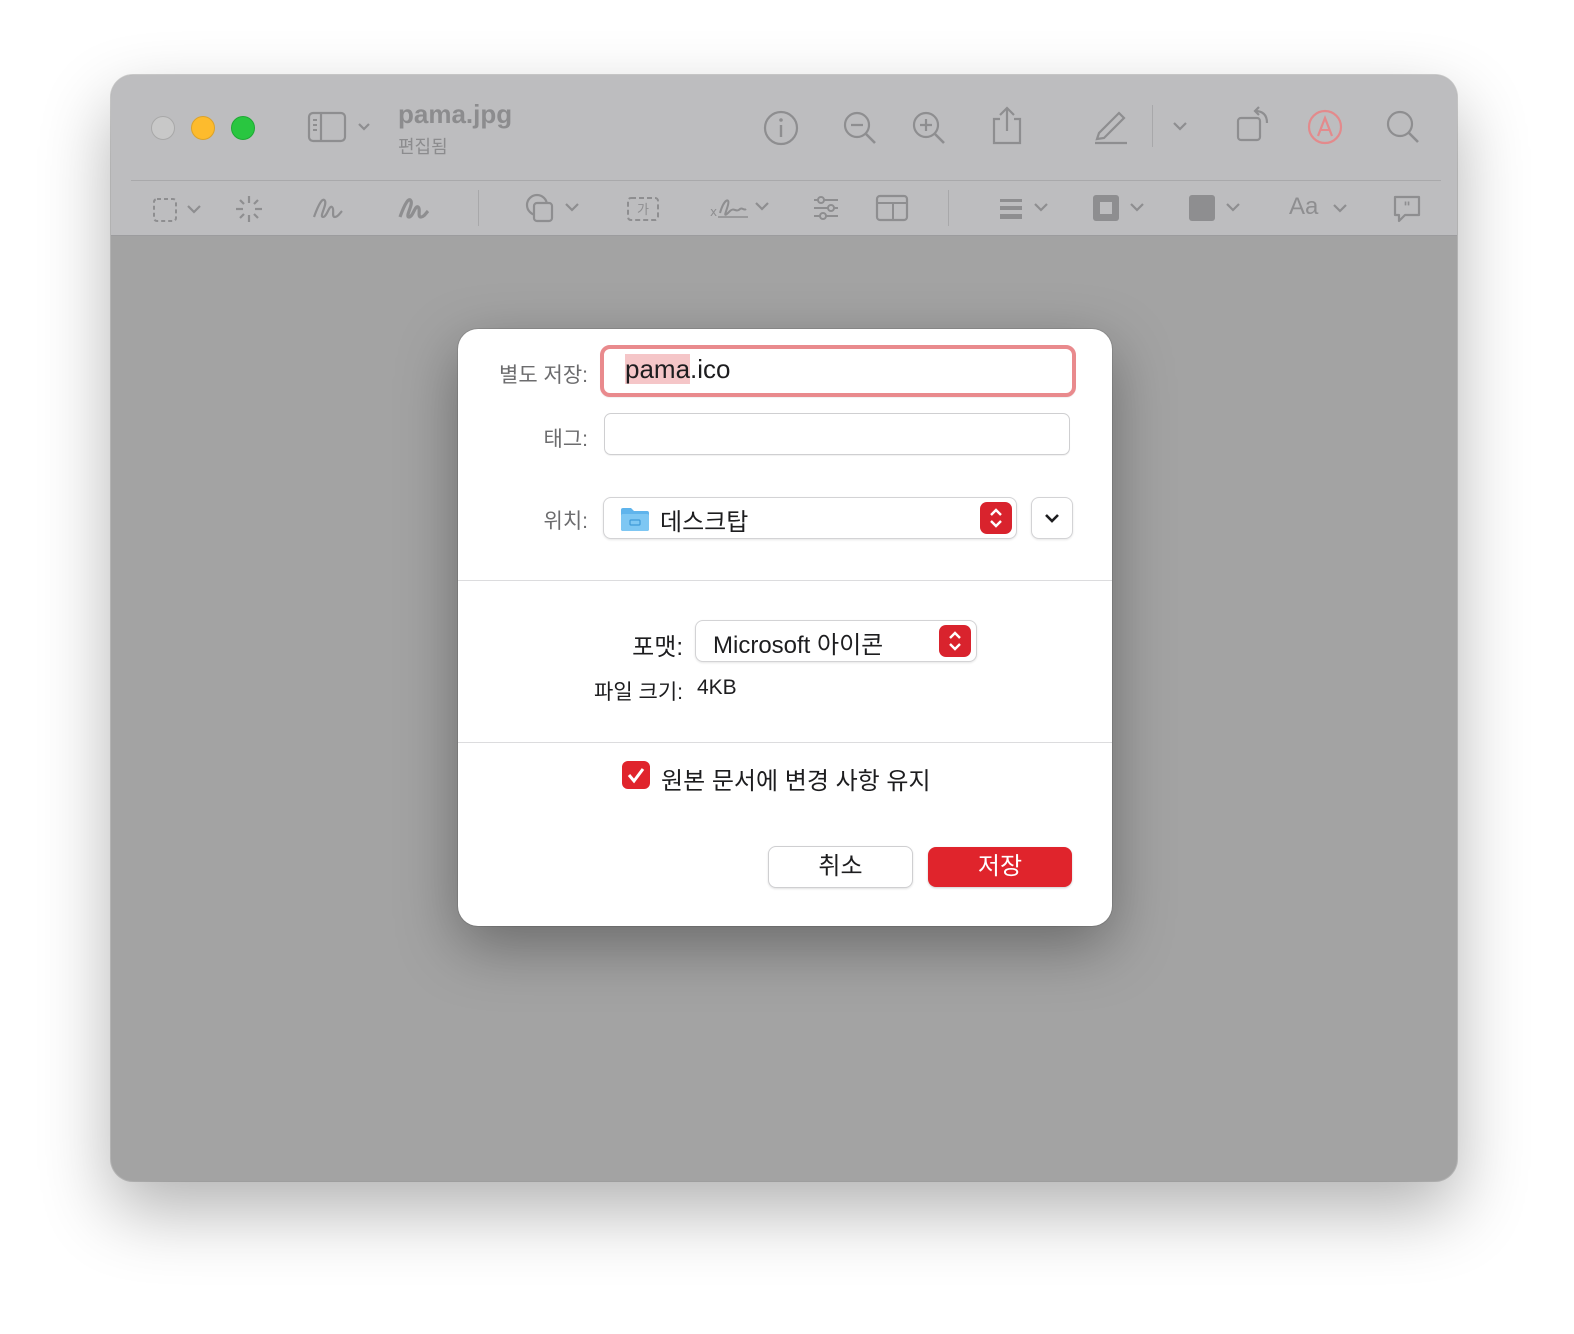 The image size is (1574, 1334). What do you see at coordinates (565, 439) in the screenshot?
I see `tags-label: 태그:` at bounding box center [565, 439].